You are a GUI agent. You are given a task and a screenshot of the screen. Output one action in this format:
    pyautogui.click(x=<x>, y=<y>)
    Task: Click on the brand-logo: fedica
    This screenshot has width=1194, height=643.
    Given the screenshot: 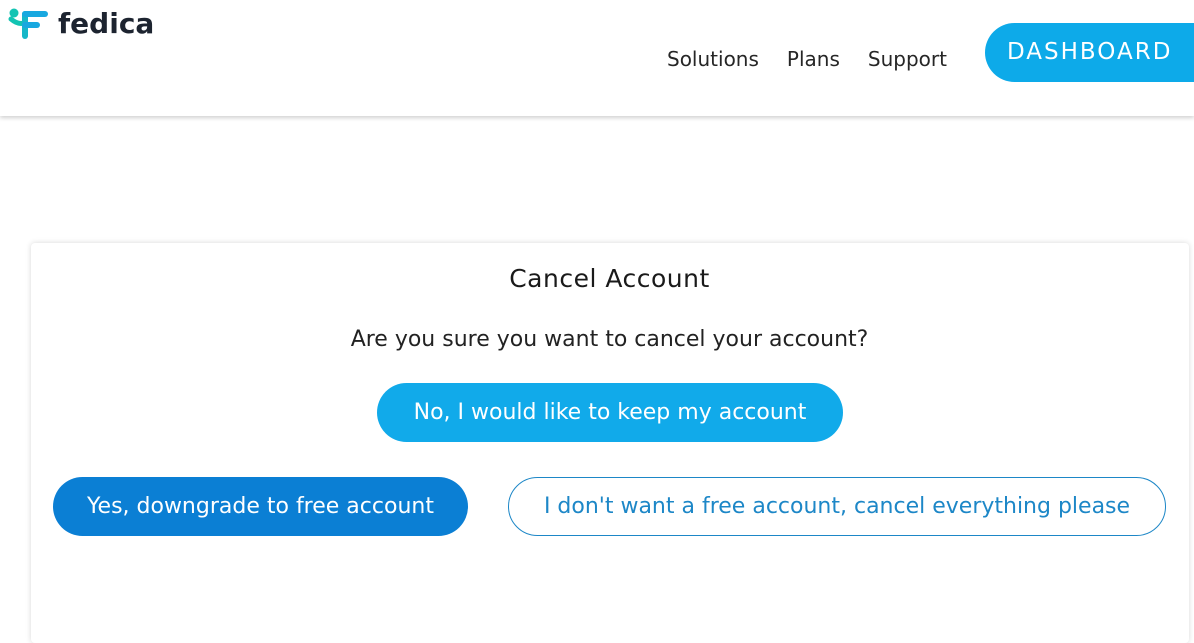 What is the action you would take?
    pyautogui.click(x=81, y=24)
    